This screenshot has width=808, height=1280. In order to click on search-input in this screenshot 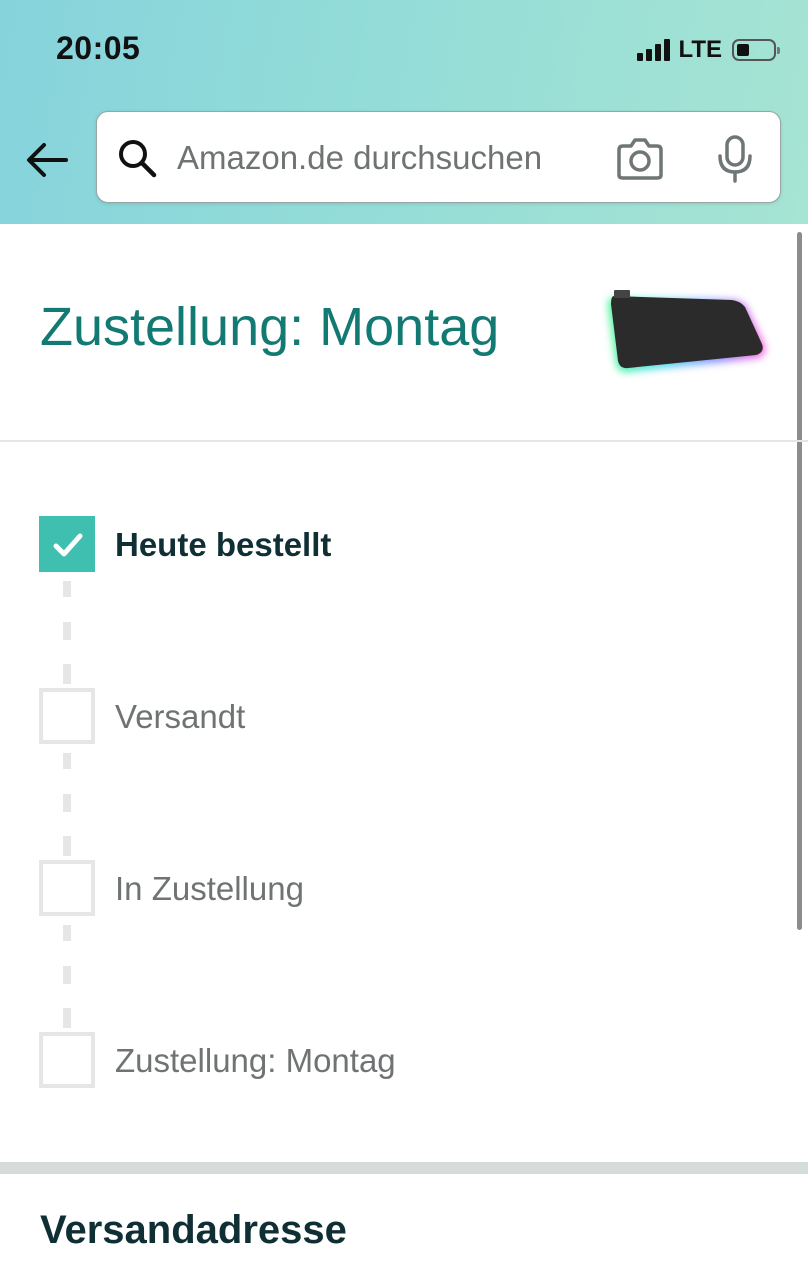, I will do `click(387, 158)`.